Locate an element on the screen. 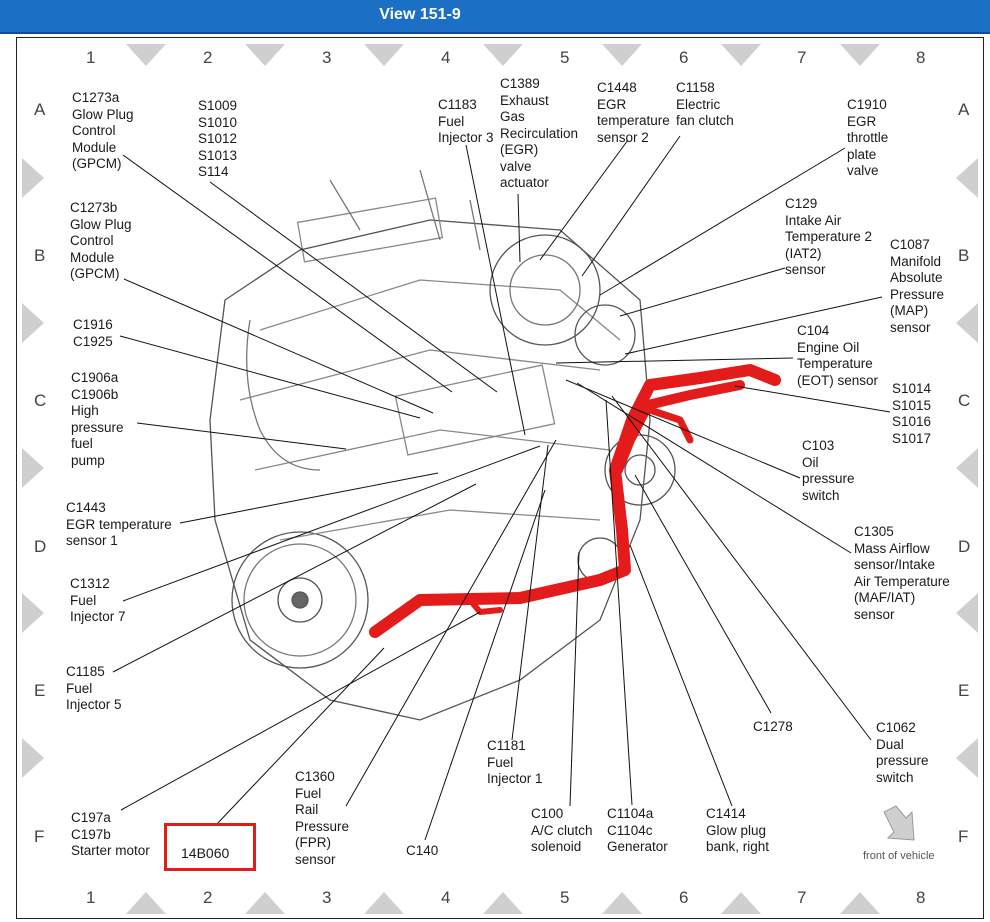 The height and width of the screenshot is (922, 990). callout-c1906: C1906a C1906b High pressure fuel pump is located at coordinates (97, 419).